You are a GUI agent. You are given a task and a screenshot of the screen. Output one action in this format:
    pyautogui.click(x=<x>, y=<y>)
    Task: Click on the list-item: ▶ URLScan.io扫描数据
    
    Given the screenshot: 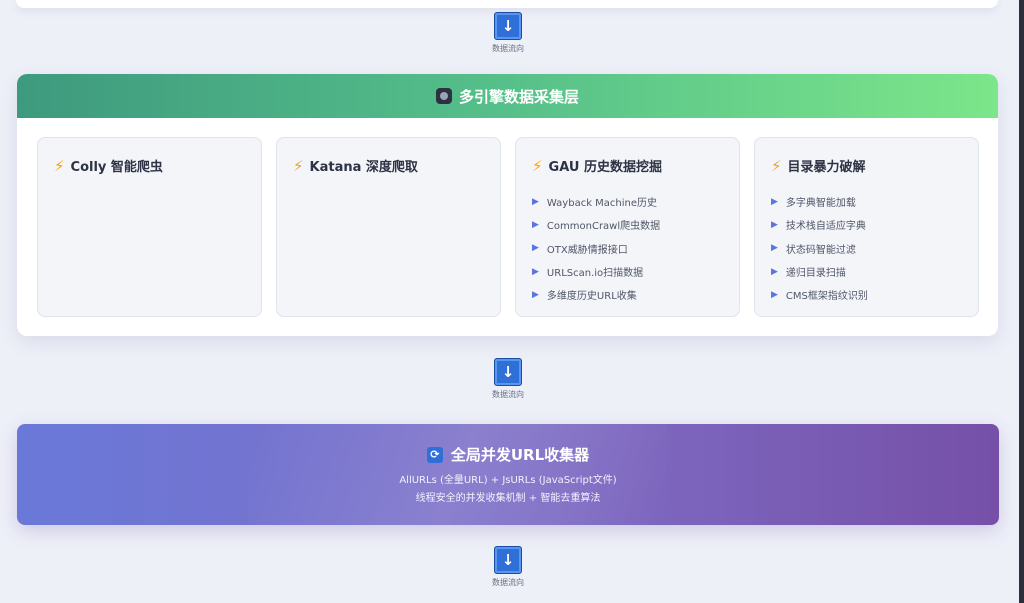 What is the action you would take?
    pyautogui.click(x=588, y=273)
    